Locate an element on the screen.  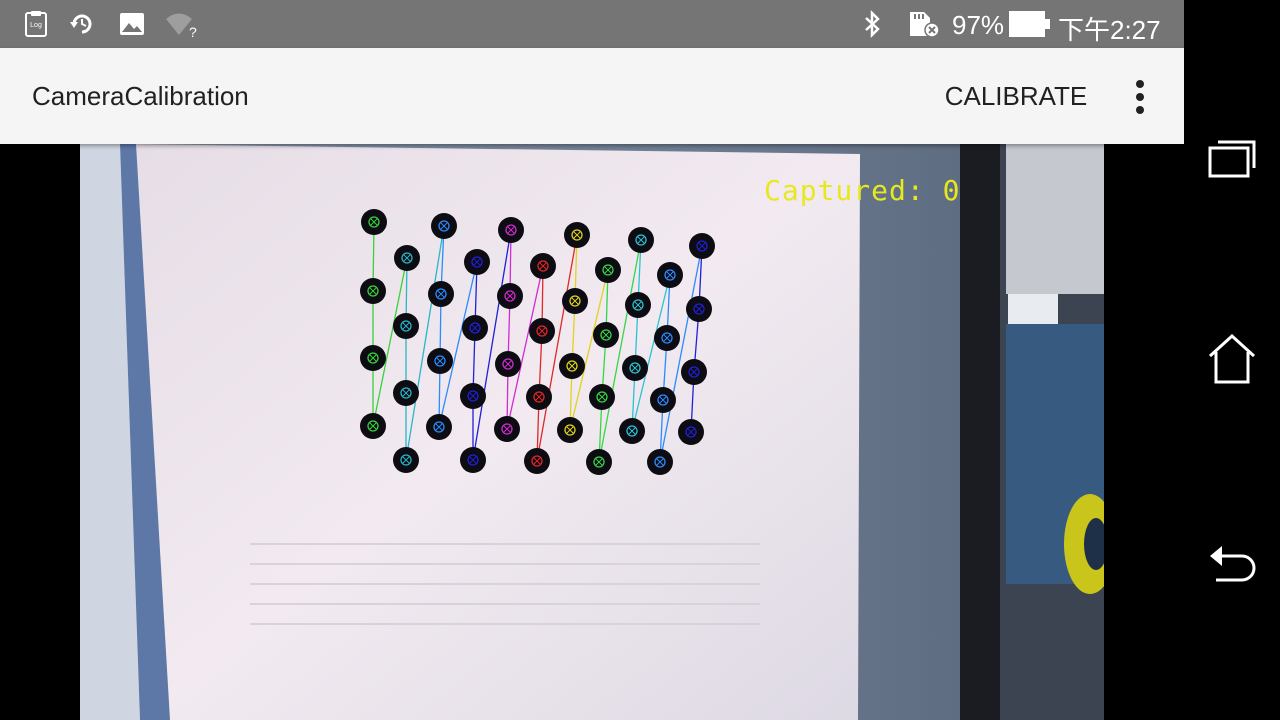
navigation-bar is located at coordinates (1232, 360).